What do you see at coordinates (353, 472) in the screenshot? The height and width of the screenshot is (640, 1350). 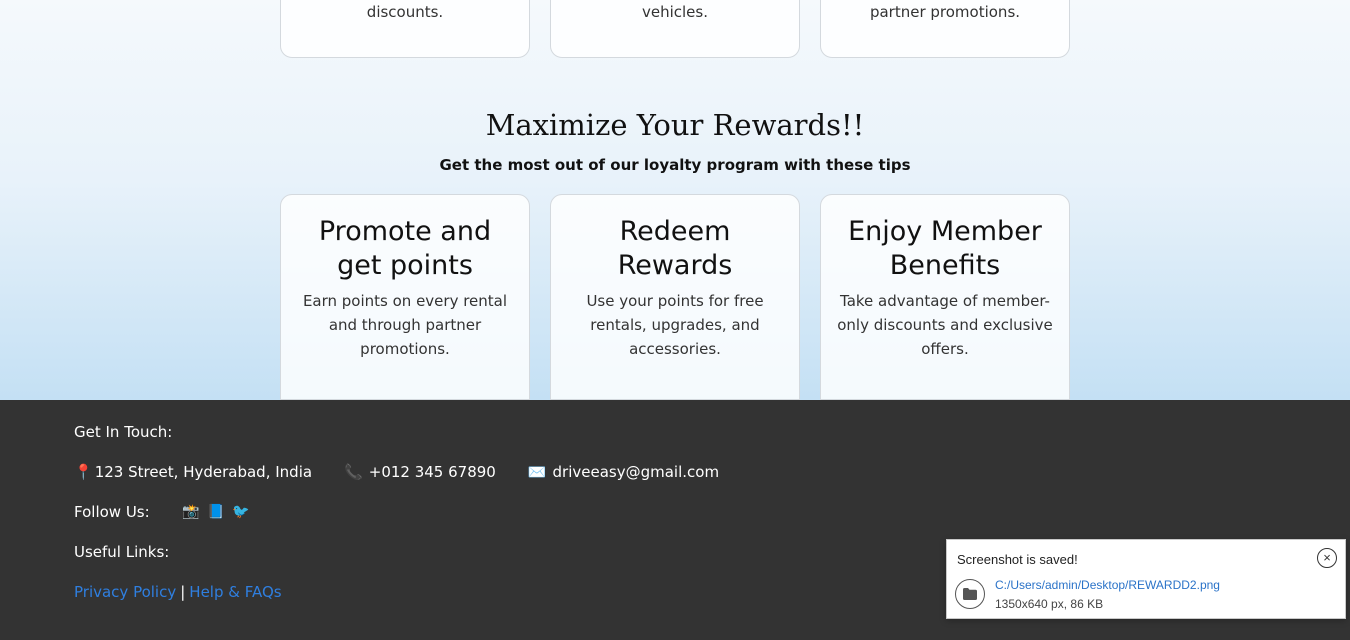 I see `phone-icon: 📞` at bounding box center [353, 472].